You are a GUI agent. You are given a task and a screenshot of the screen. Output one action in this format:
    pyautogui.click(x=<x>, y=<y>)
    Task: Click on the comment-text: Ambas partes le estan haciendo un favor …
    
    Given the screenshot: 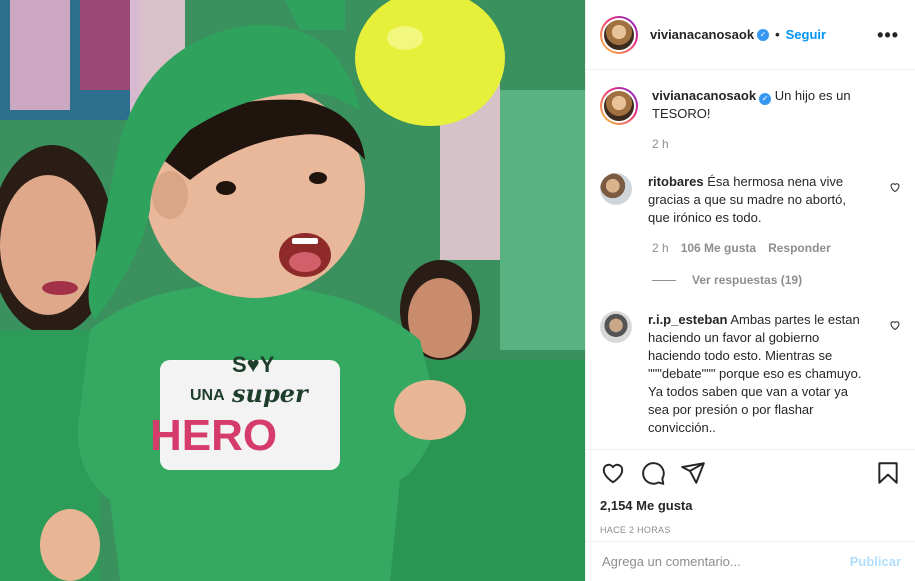 What is the action you would take?
    pyautogui.click(x=755, y=373)
    